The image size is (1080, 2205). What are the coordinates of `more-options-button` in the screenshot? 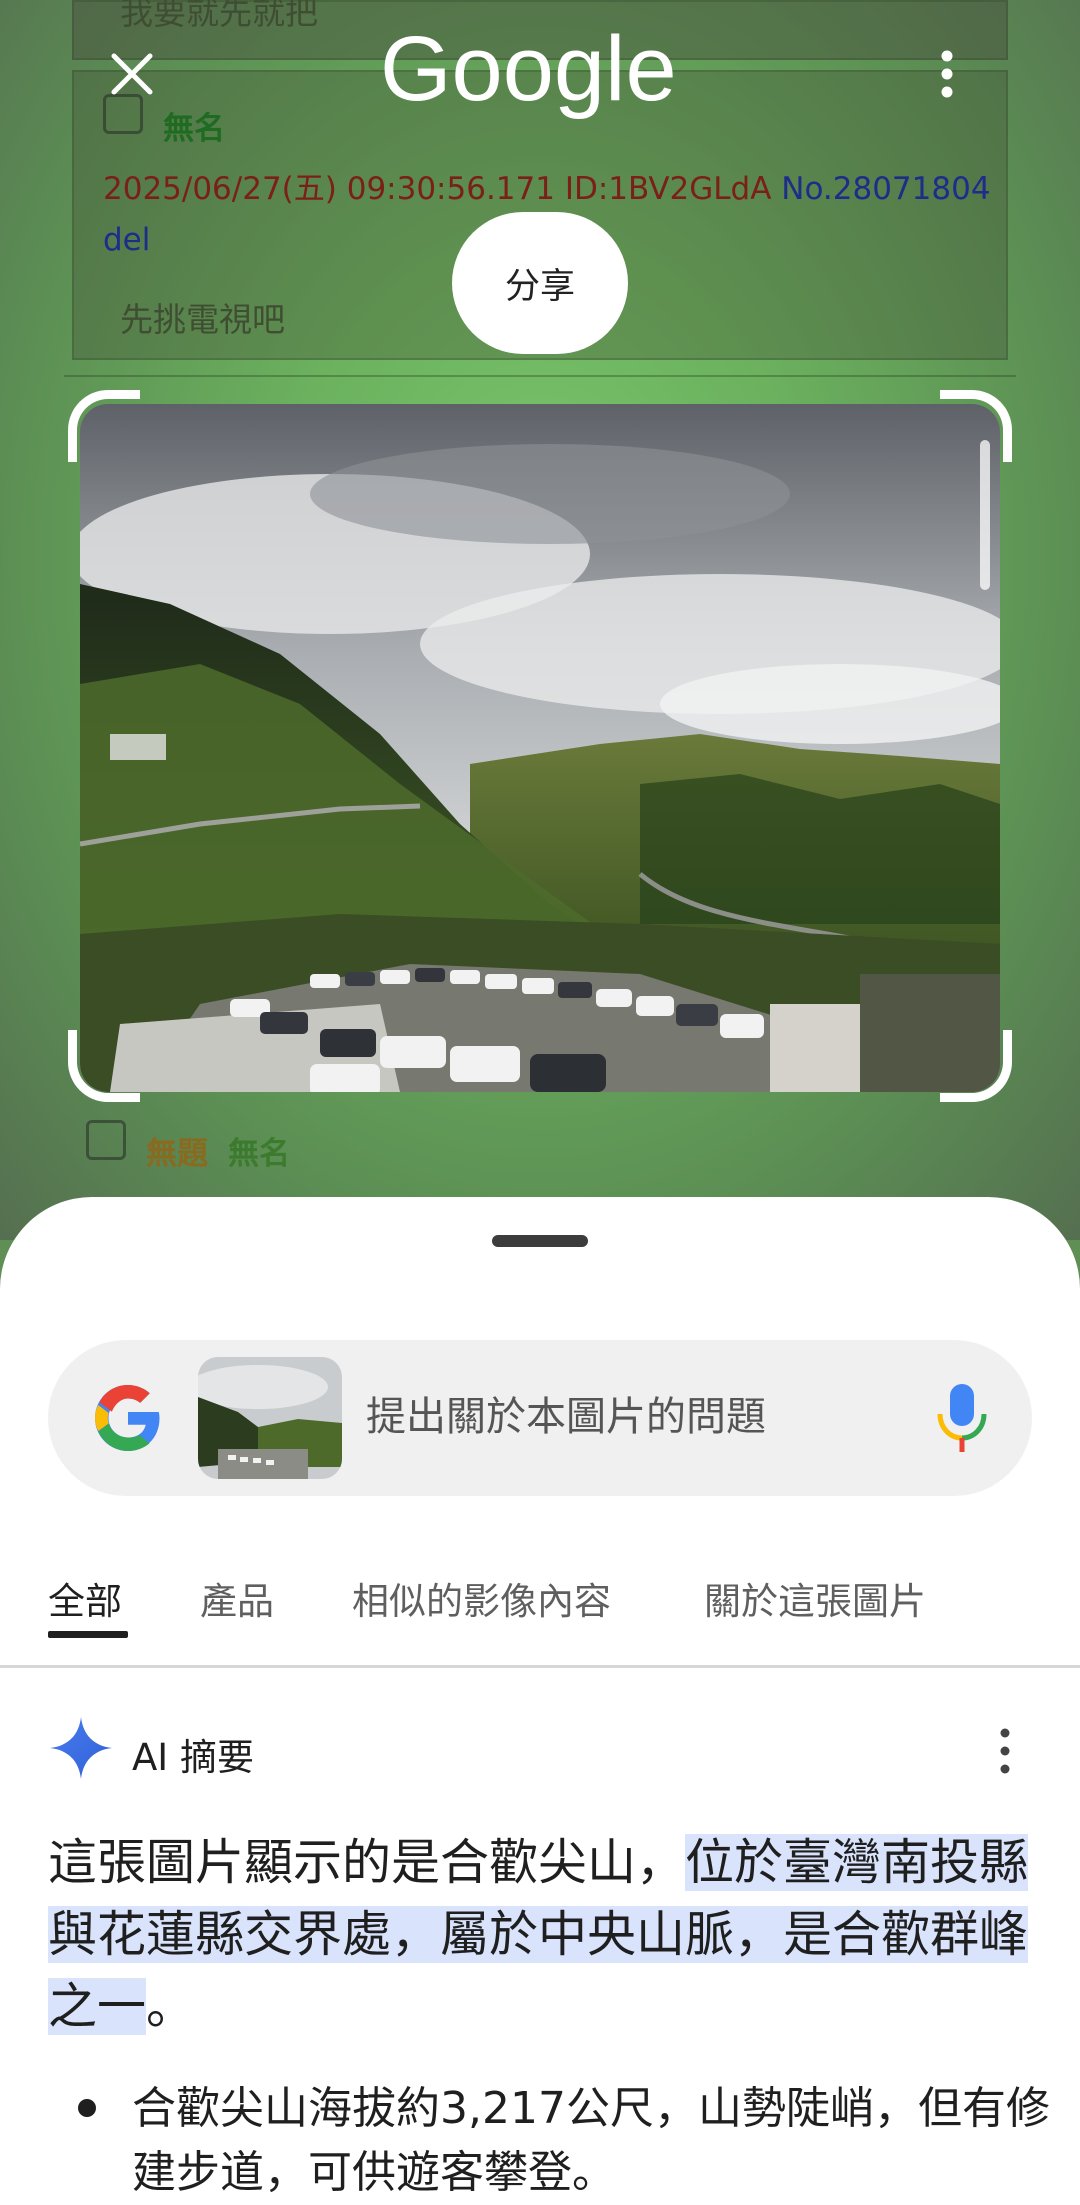 It's located at (947, 74).